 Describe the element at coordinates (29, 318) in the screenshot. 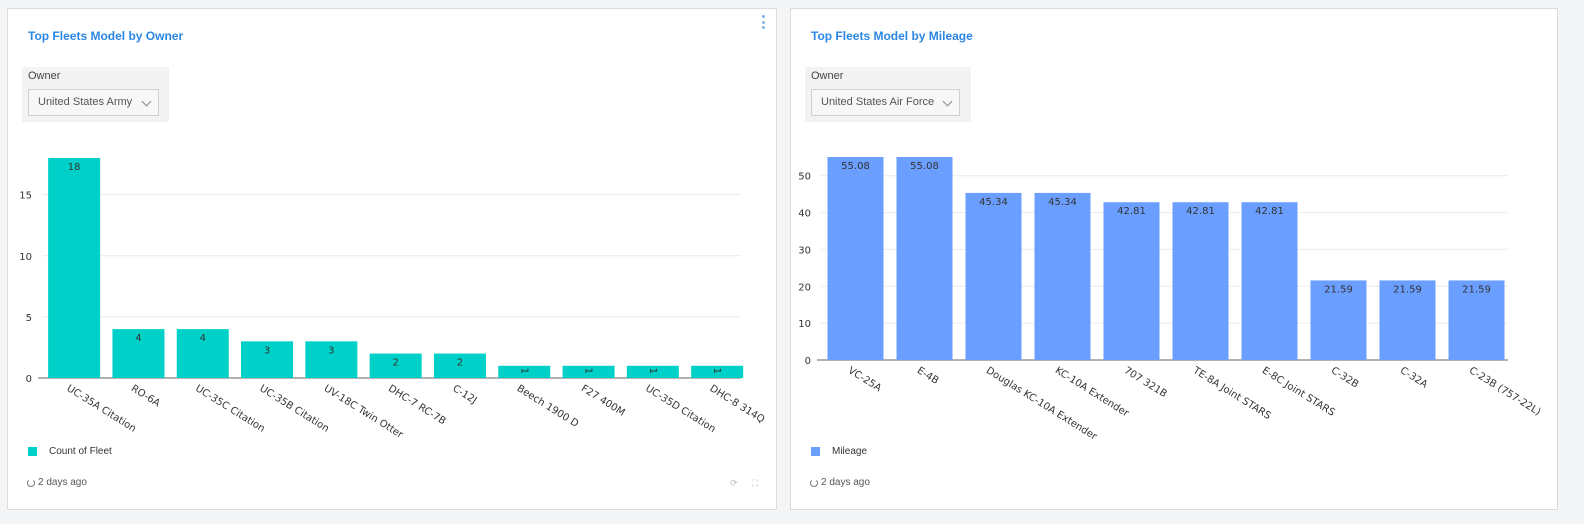

I see `y-tick-label: 5` at that location.